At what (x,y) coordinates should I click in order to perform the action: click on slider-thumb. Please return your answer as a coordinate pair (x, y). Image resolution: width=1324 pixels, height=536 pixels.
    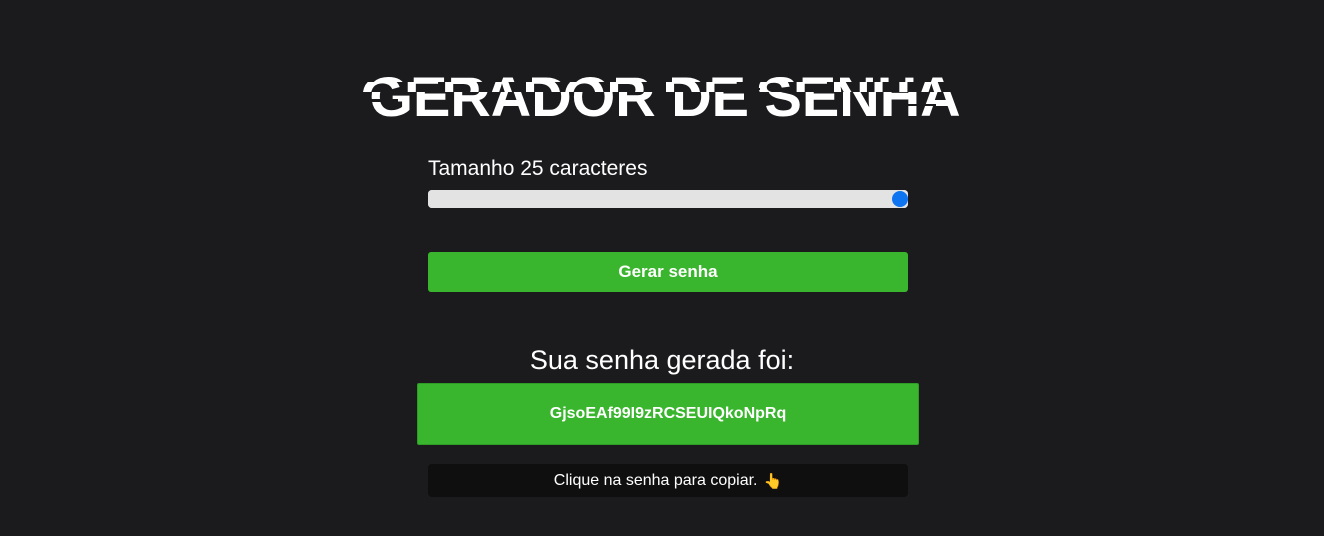
    Looking at the image, I should click on (900, 199).